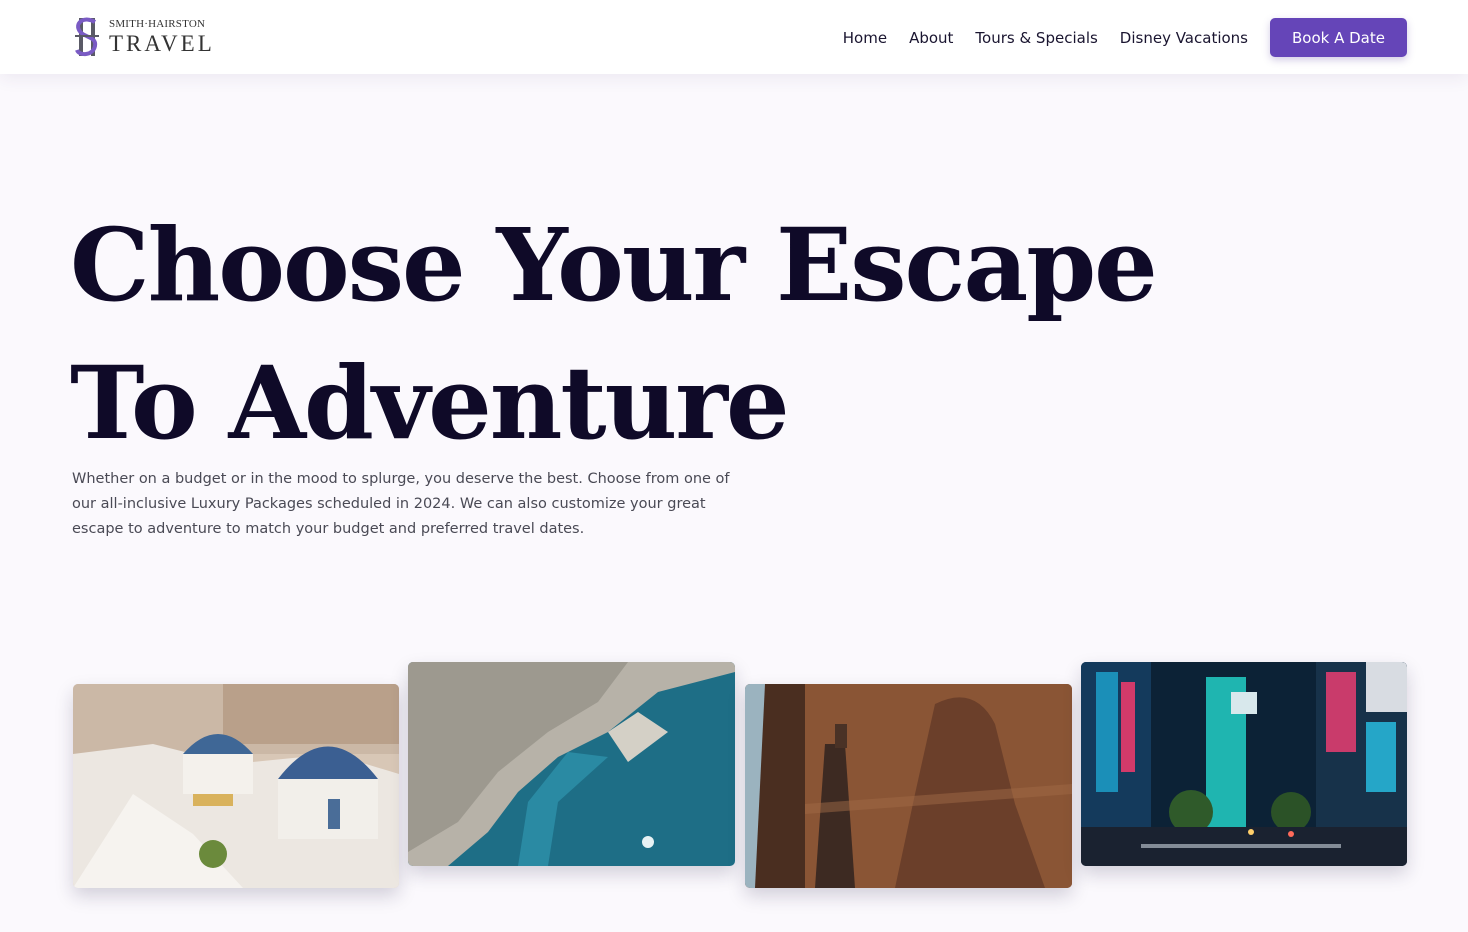 Image resolution: width=1468 pixels, height=932 pixels. I want to click on brand-logo: SMITH·HAIRSTON TRAVEL, so click(143, 37).